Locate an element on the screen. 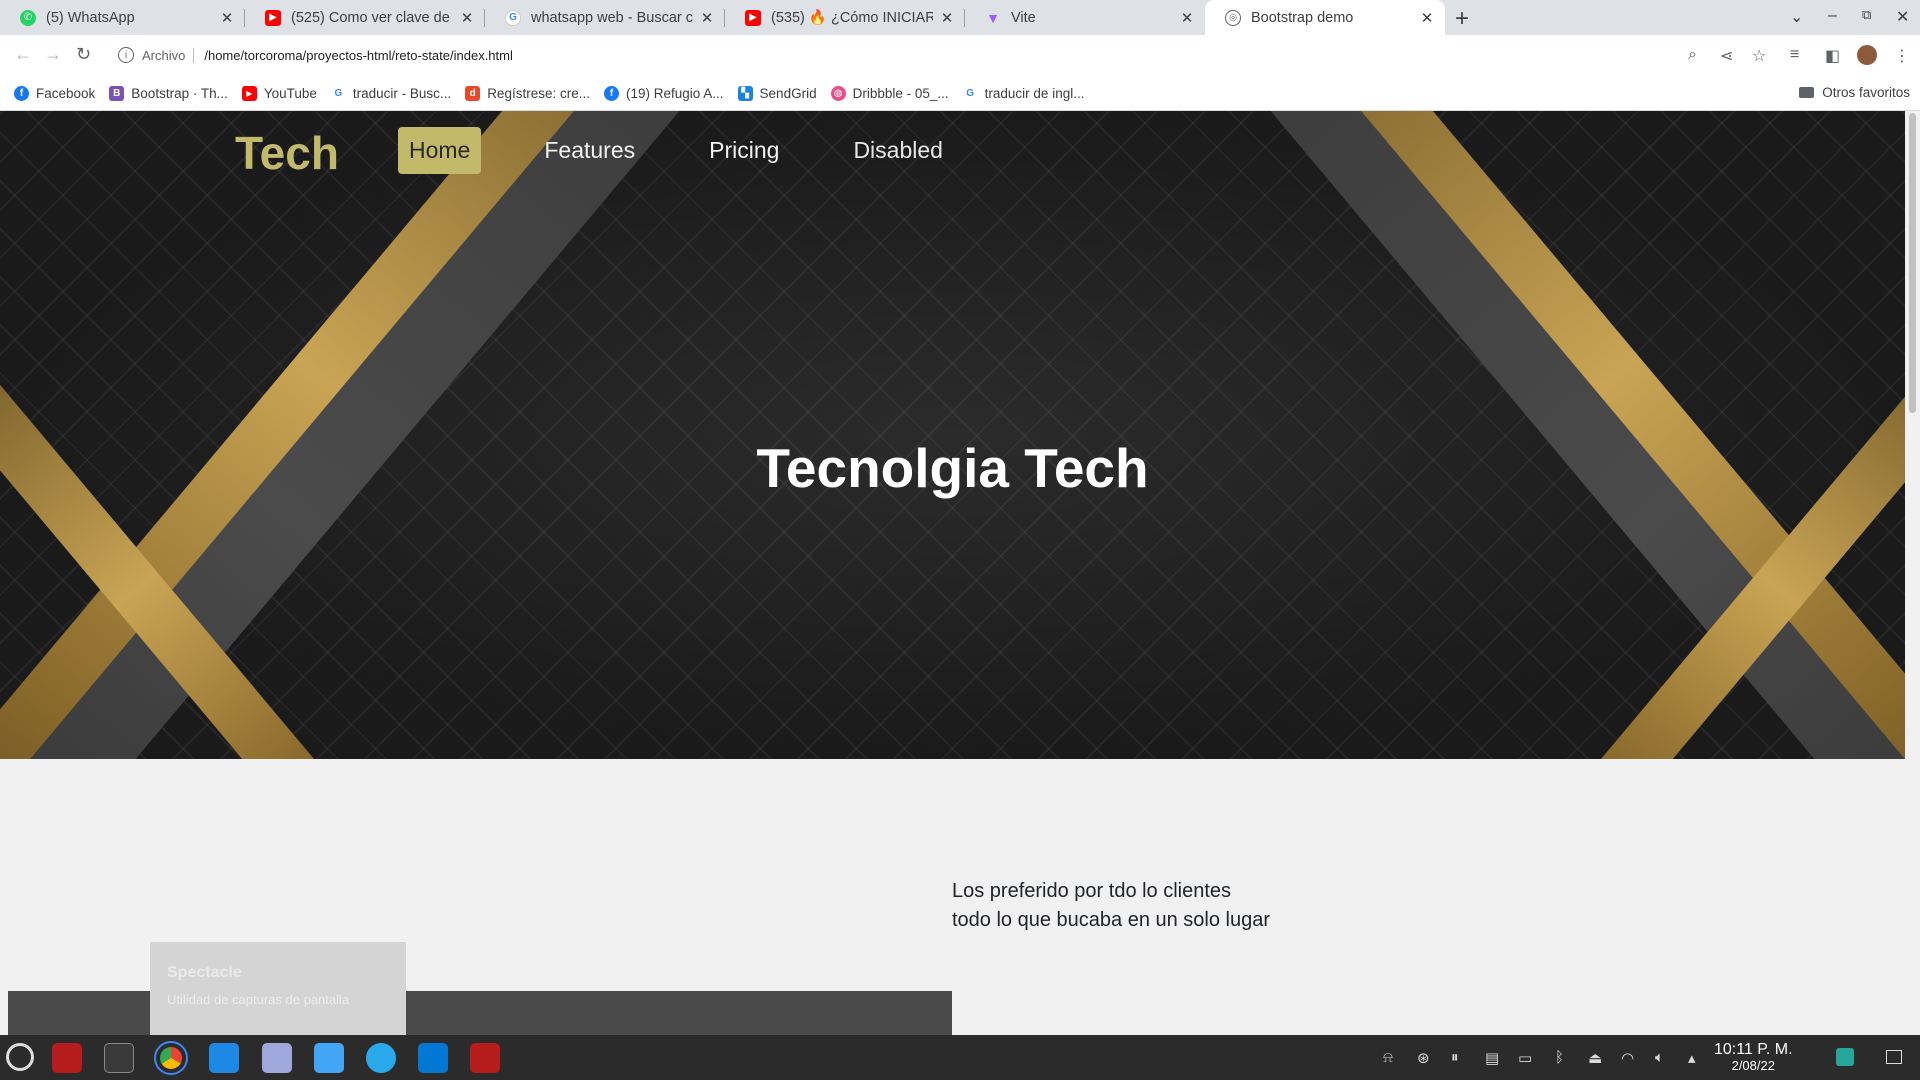 This screenshot has width=1920, height=1080. other-bookmarks: Otros favoritos is located at coordinates (1854, 92).